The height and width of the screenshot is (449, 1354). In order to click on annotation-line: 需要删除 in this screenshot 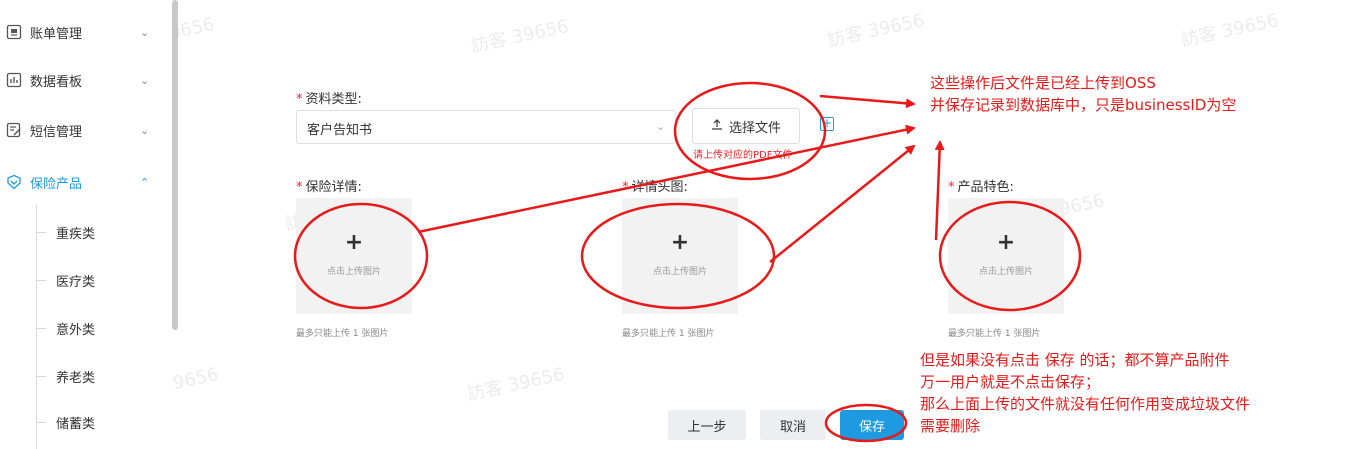, I will do `click(950, 426)`.